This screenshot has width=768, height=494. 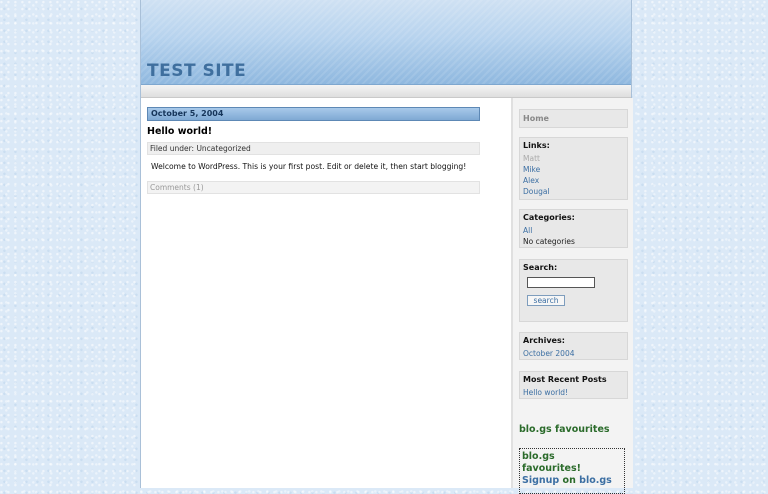 What do you see at coordinates (595, 480) in the screenshot?
I see `blogs-site-link: blo.gs` at bounding box center [595, 480].